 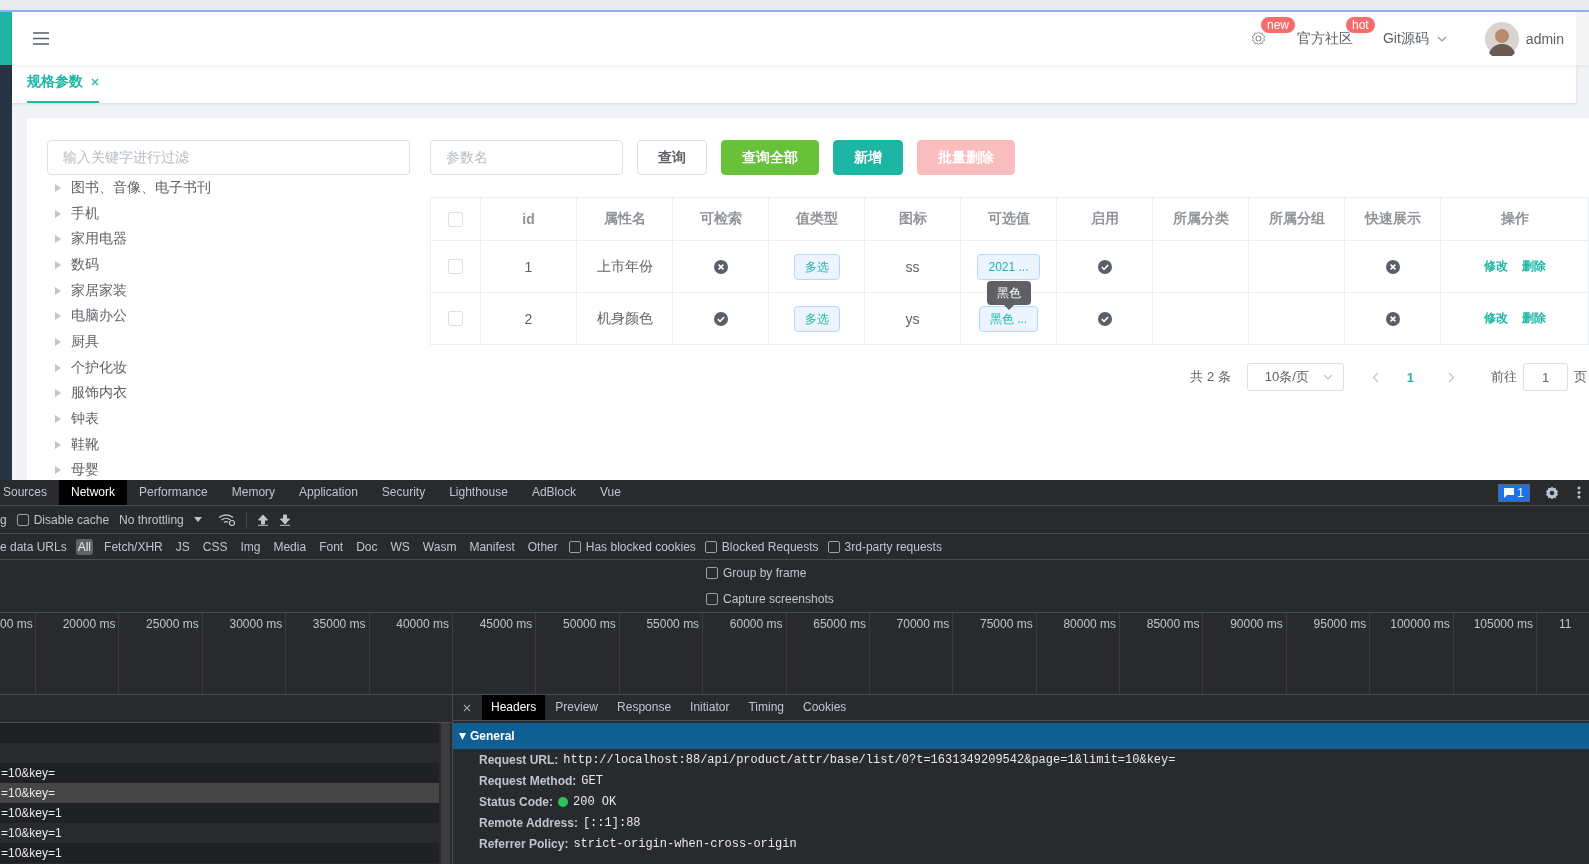 I want to click on resource-type-filter: JS, so click(x=182, y=546).